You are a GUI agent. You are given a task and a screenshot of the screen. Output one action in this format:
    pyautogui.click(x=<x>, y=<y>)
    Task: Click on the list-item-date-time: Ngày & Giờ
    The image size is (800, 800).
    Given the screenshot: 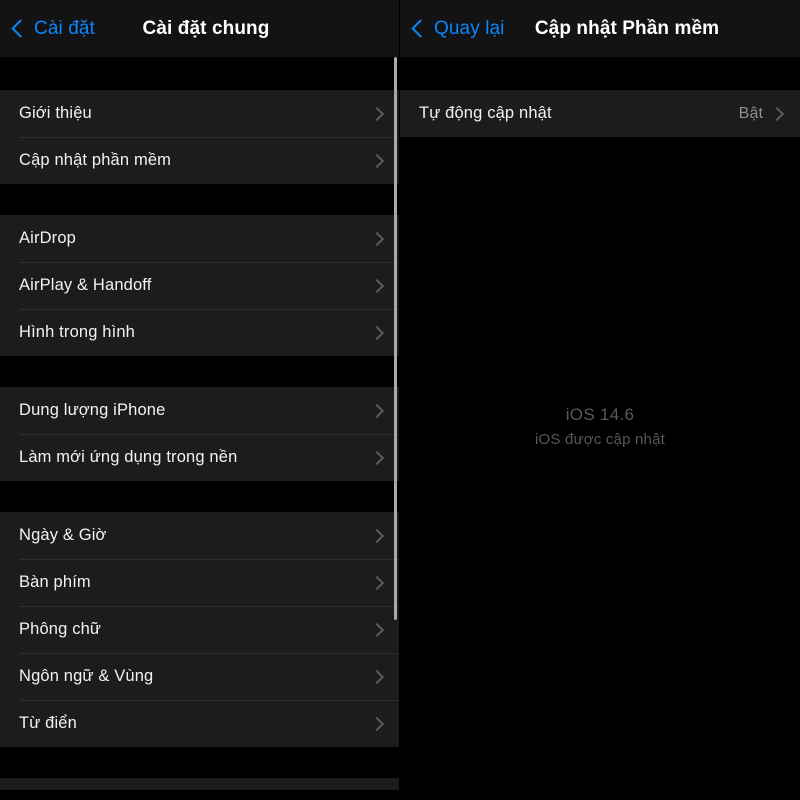 What is the action you would take?
    pyautogui.click(x=200, y=535)
    